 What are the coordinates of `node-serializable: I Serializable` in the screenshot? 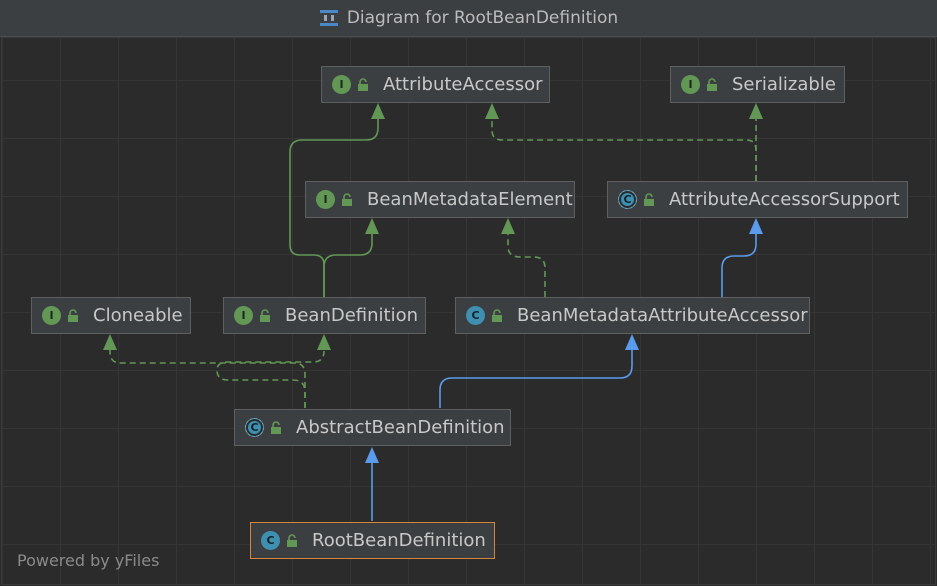 It's located at (757, 84).